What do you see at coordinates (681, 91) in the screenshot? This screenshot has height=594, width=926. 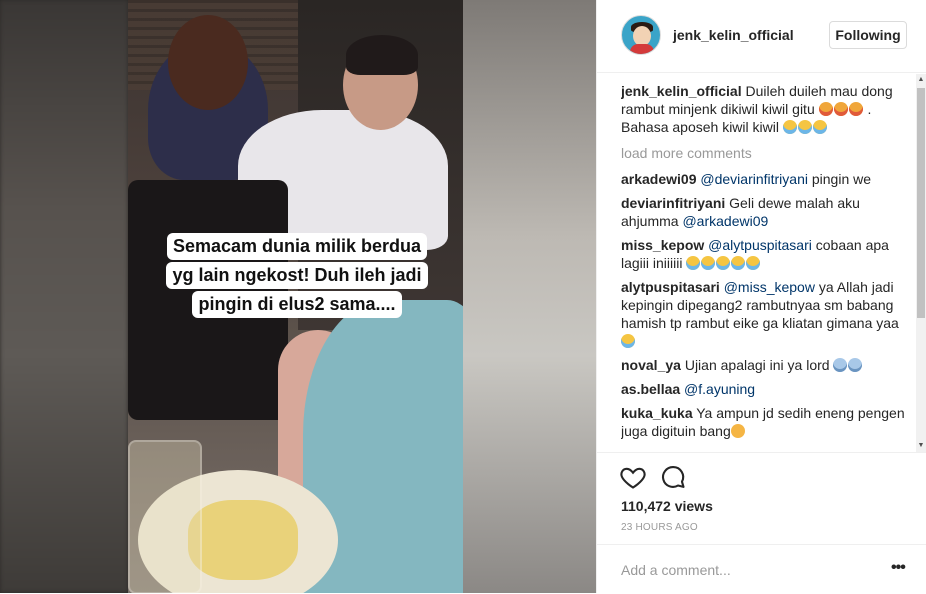 I see `comment-username: jenk_kelin_official` at bounding box center [681, 91].